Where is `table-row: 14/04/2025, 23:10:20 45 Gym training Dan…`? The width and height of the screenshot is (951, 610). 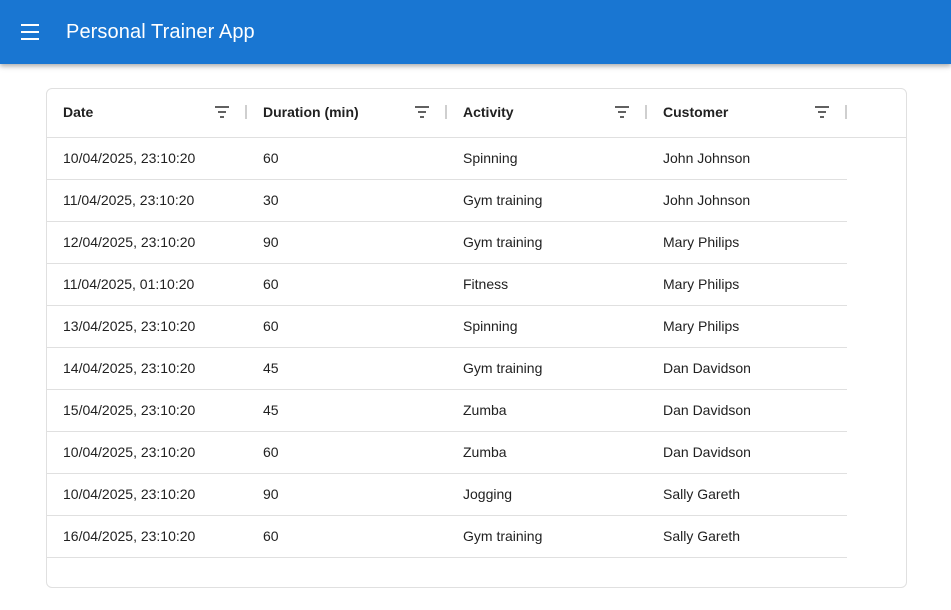 table-row: 14/04/2025, 23:10:20 45 Gym training Dan… is located at coordinates (447, 369).